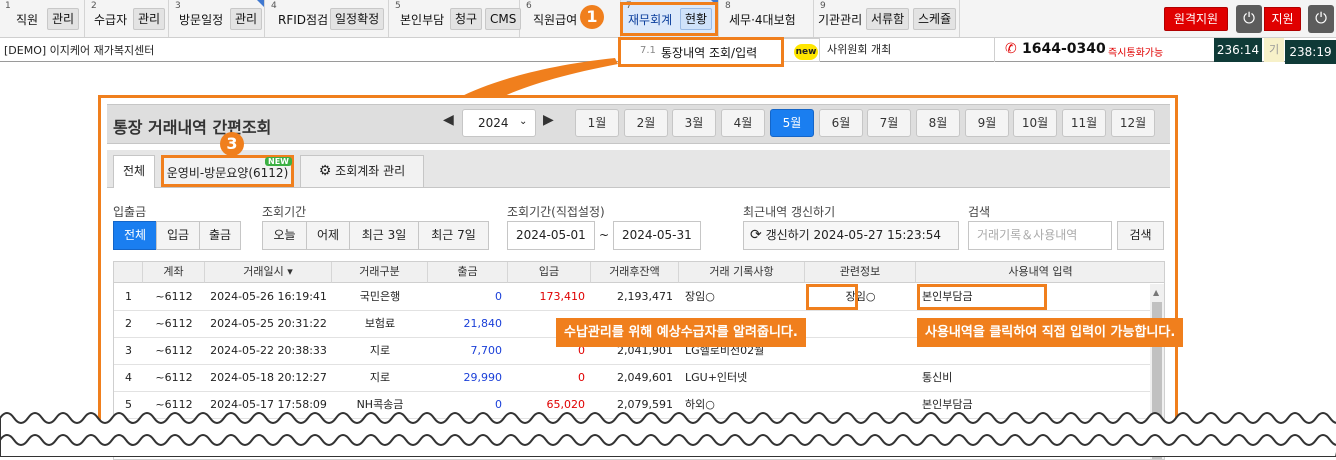 The height and width of the screenshot is (460, 1336). What do you see at coordinates (128, 272) in the screenshot?
I see `col-header-index` at bounding box center [128, 272].